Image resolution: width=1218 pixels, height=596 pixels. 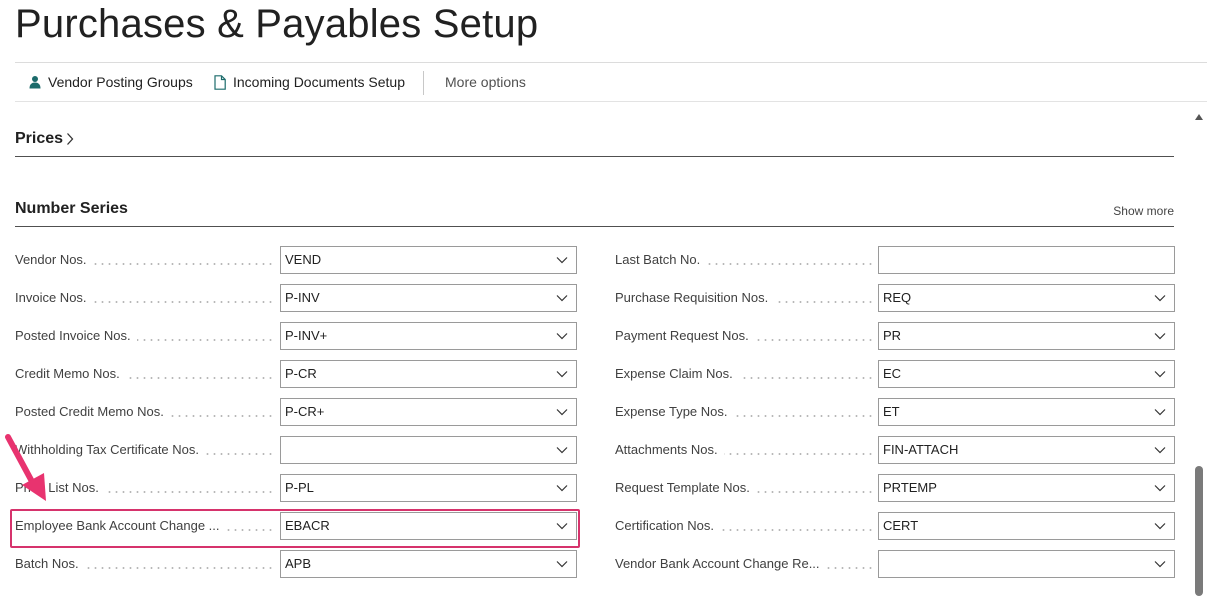 What do you see at coordinates (71, 208) in the screenshot?
I see `number-series-section-title: Number Series` at bounding box center [71, 208].